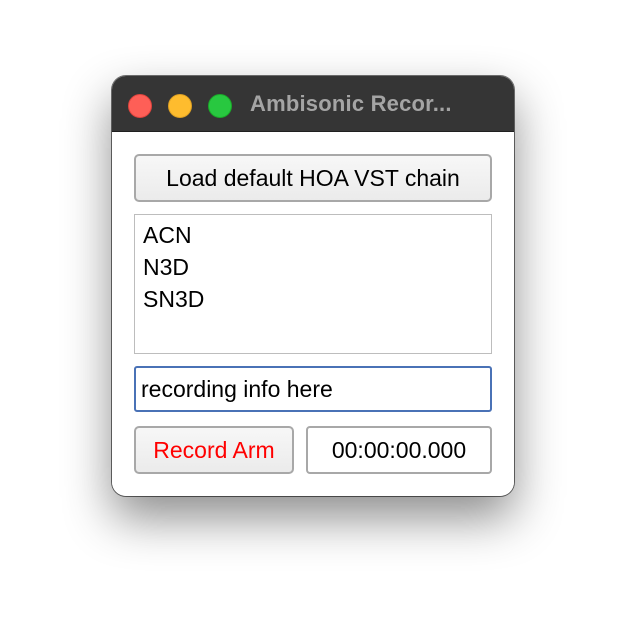  I want to click on list-item-acn: ACN, so click(317, 235).